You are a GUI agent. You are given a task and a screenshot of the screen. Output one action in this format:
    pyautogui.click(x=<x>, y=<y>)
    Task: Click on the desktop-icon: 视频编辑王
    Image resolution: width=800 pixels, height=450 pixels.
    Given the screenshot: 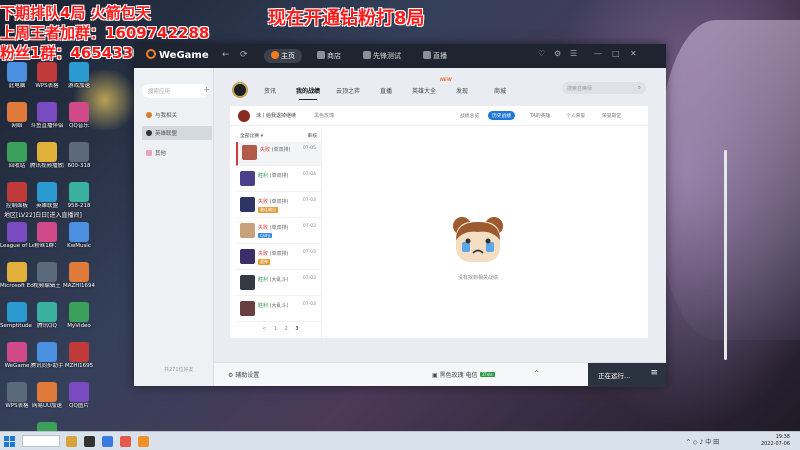 What is the action you would take?
    pyautogui.click(x=47, y=276)
    